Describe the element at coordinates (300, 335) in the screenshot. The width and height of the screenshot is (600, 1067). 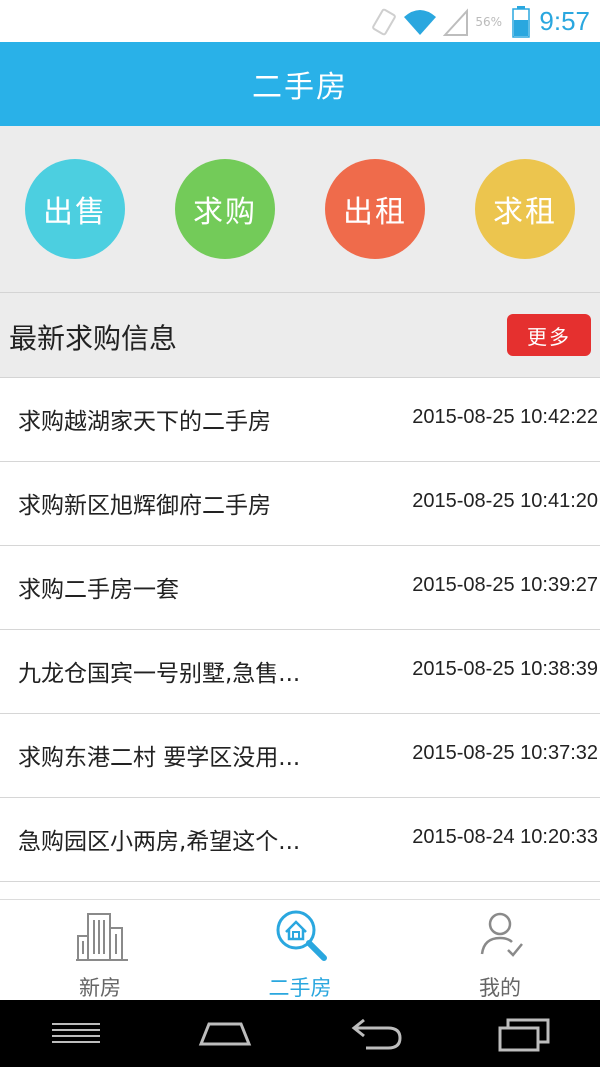
I see `section-header: 最新求购信息 更多` at that location.